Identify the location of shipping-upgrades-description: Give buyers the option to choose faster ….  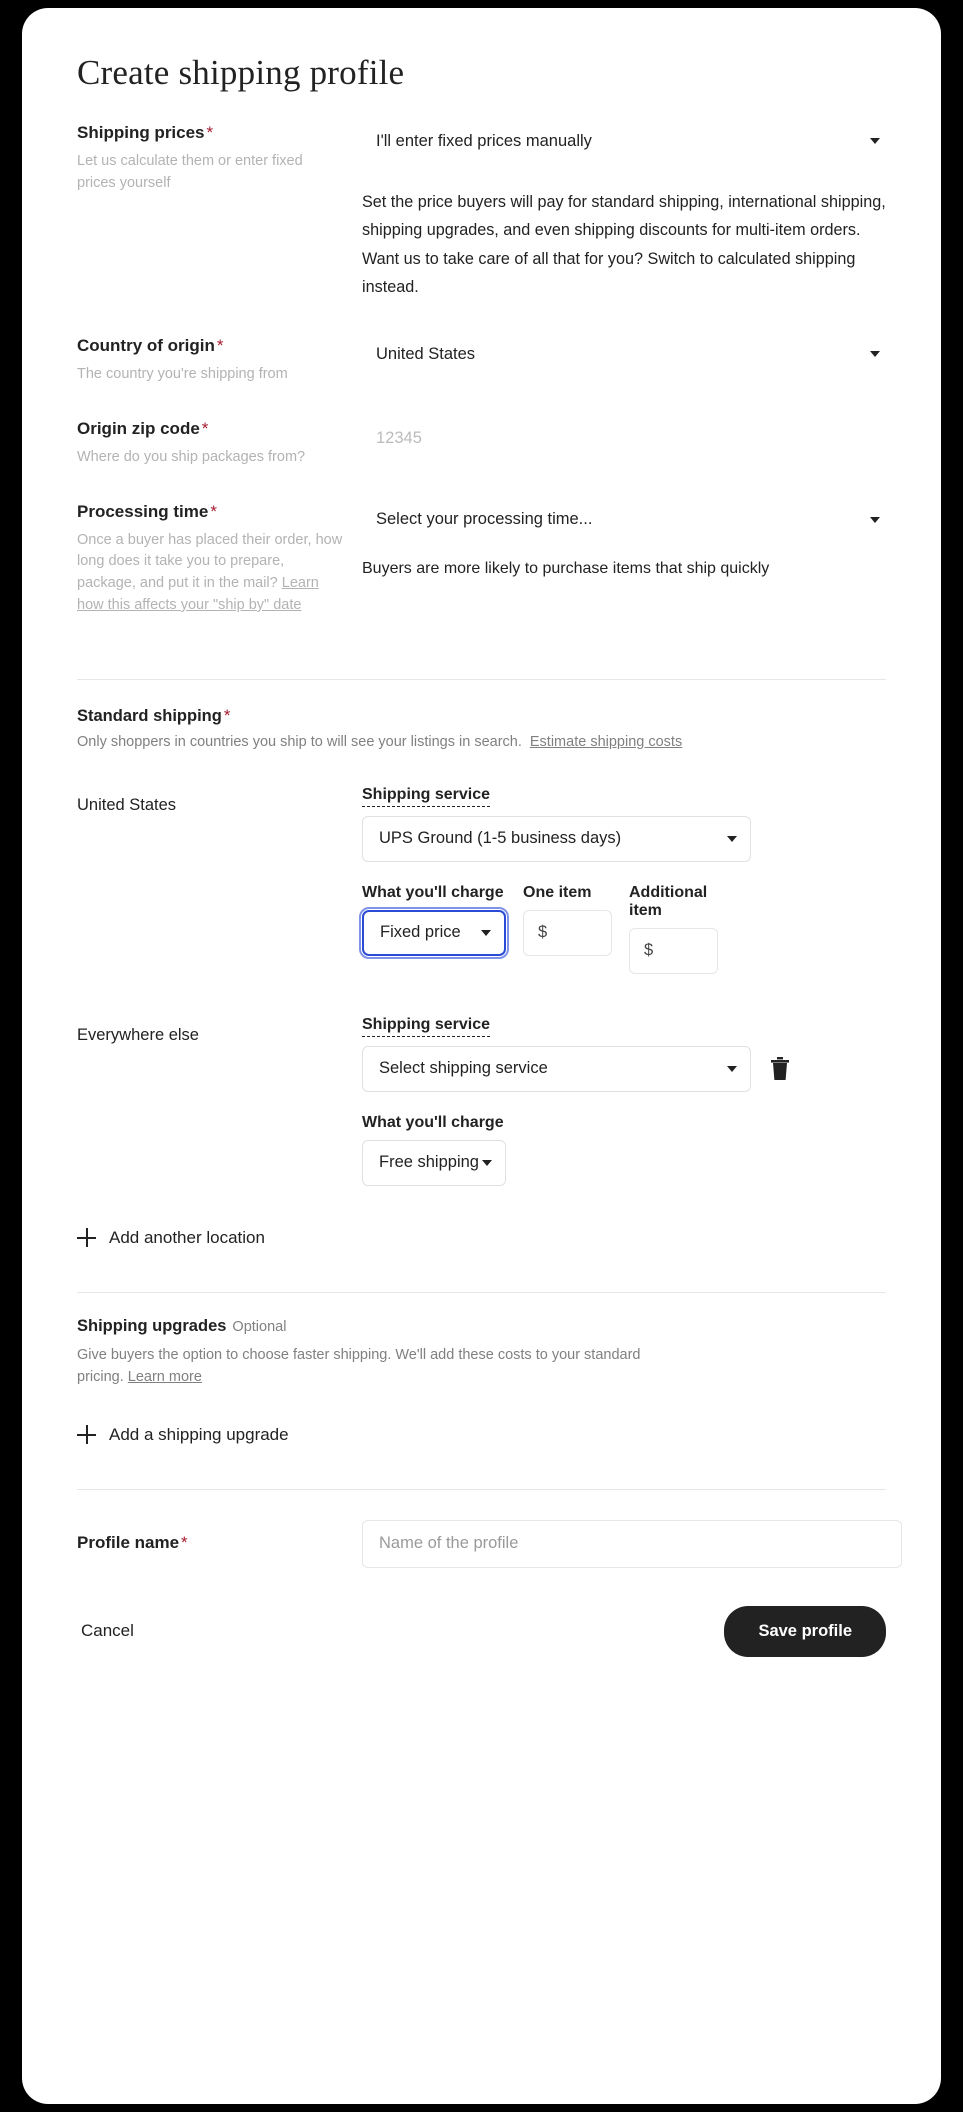
(377, 1366).